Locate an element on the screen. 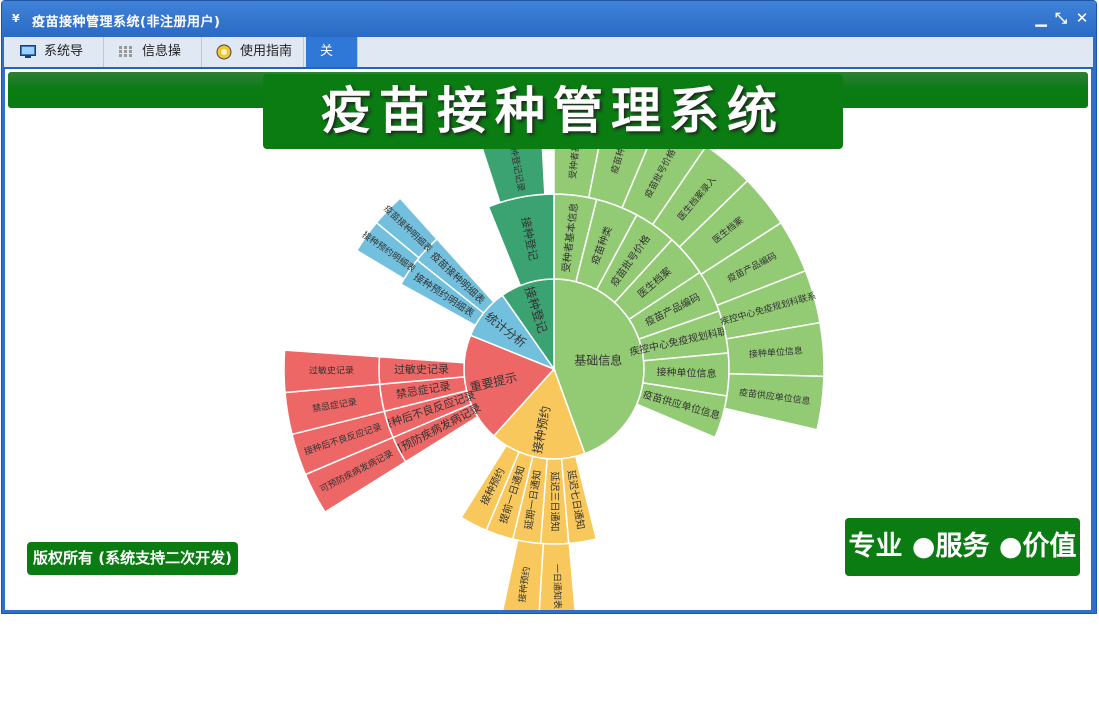 The image size is (1099, 723). menu-info-ops: 信息操作 is located at coordinates (154, 63).